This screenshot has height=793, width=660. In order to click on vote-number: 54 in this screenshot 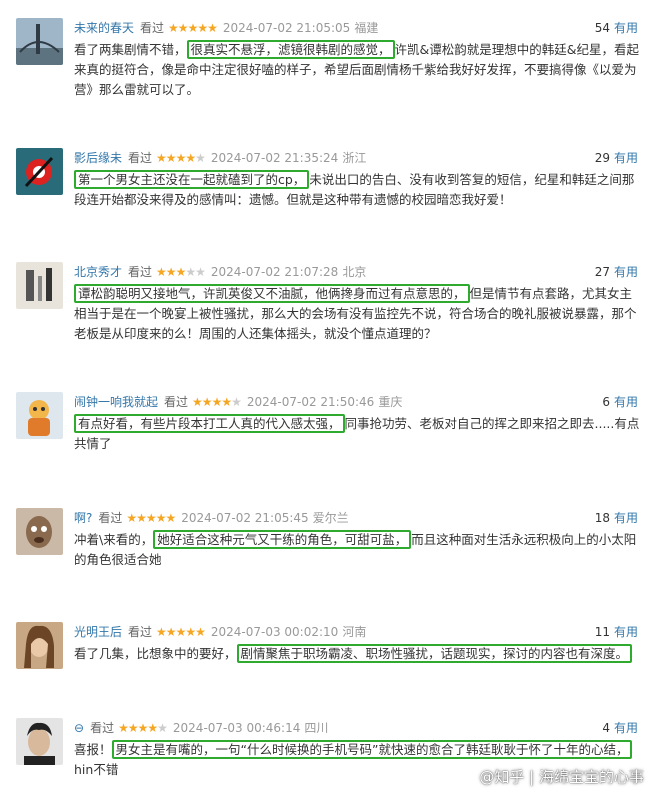, I will do `click(602, 28)`.